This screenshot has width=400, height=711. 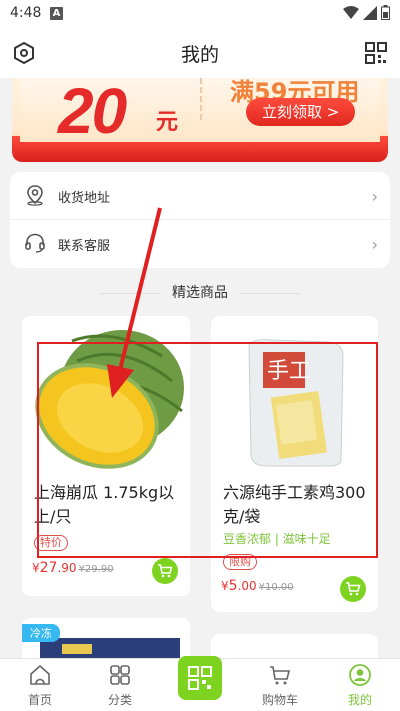 What do you see at coordinates (276, 587) in the screenshot?
I see `original-price: ¥10.00` at bounding box center [276, 587].